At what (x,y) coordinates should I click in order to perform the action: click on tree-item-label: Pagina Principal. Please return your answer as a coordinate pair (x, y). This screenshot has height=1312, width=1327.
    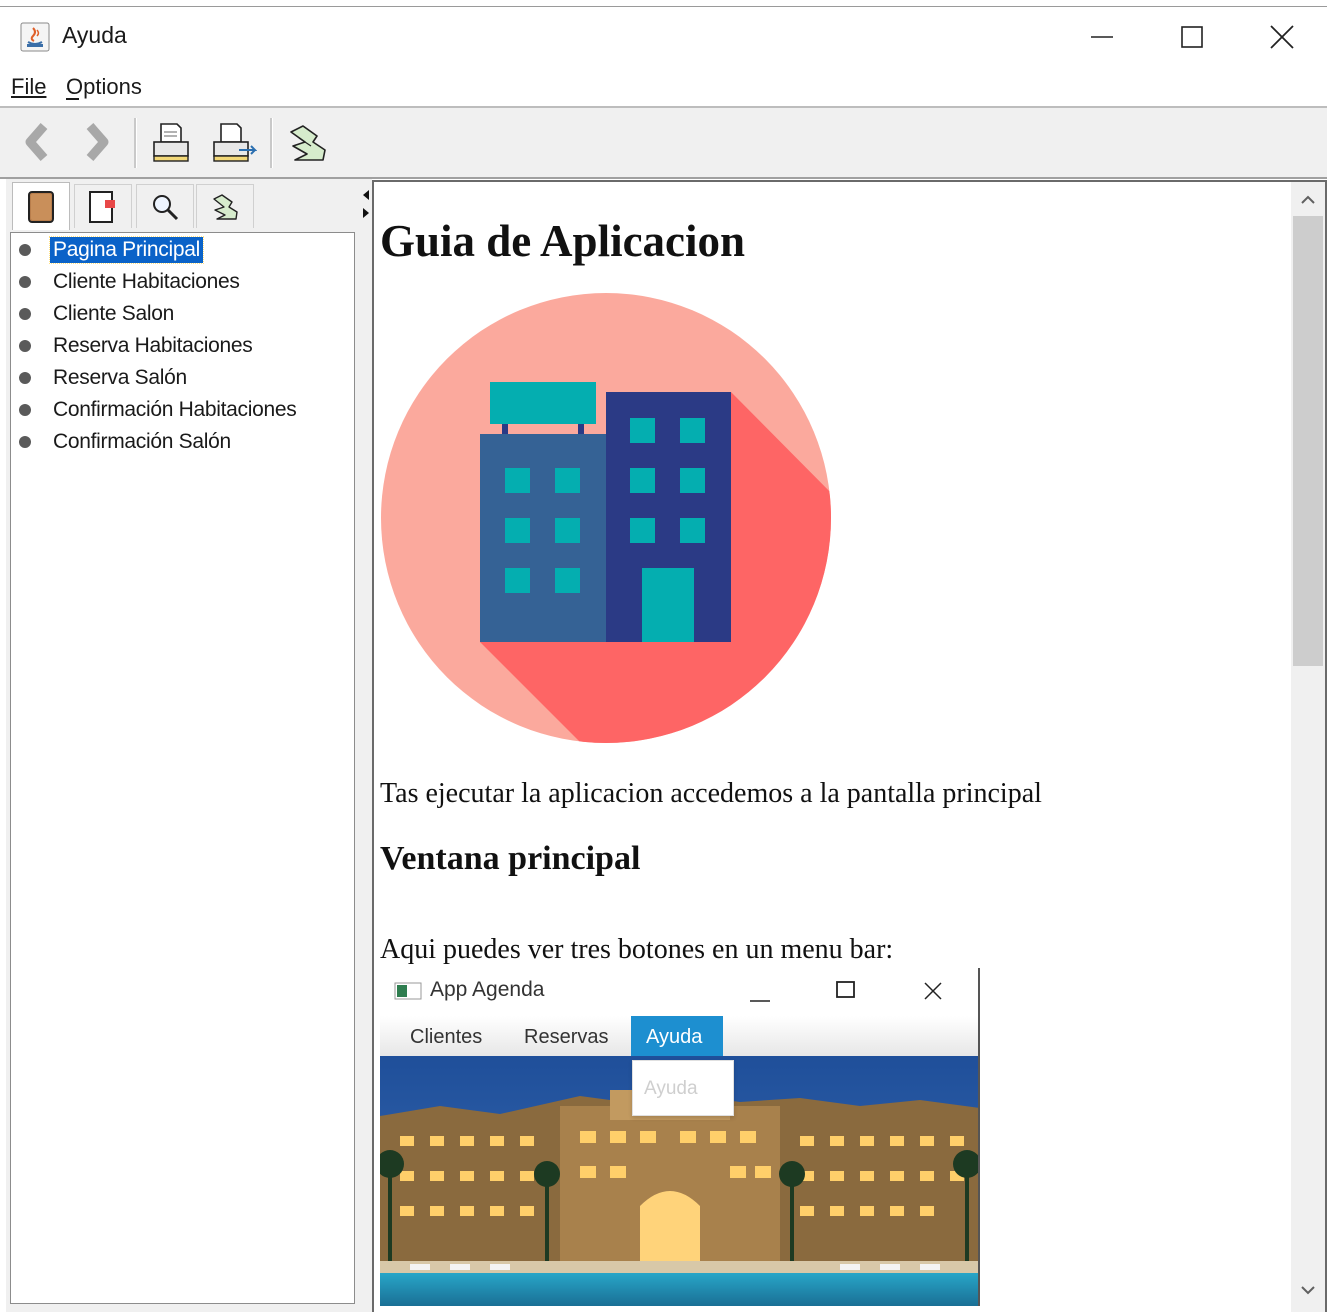
    Looking at the image, I should click on (126, 250).